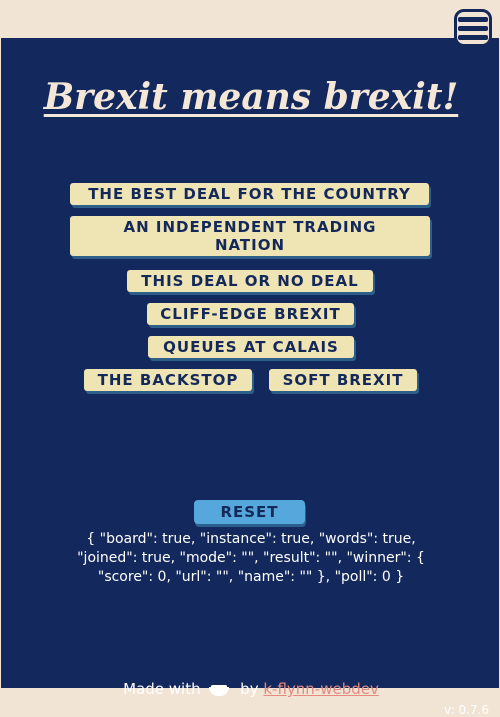  What do you see at coordinates (162, 689) in the screenshot?
I see `made-with-label: Made with` at bounding box center [162, 689].